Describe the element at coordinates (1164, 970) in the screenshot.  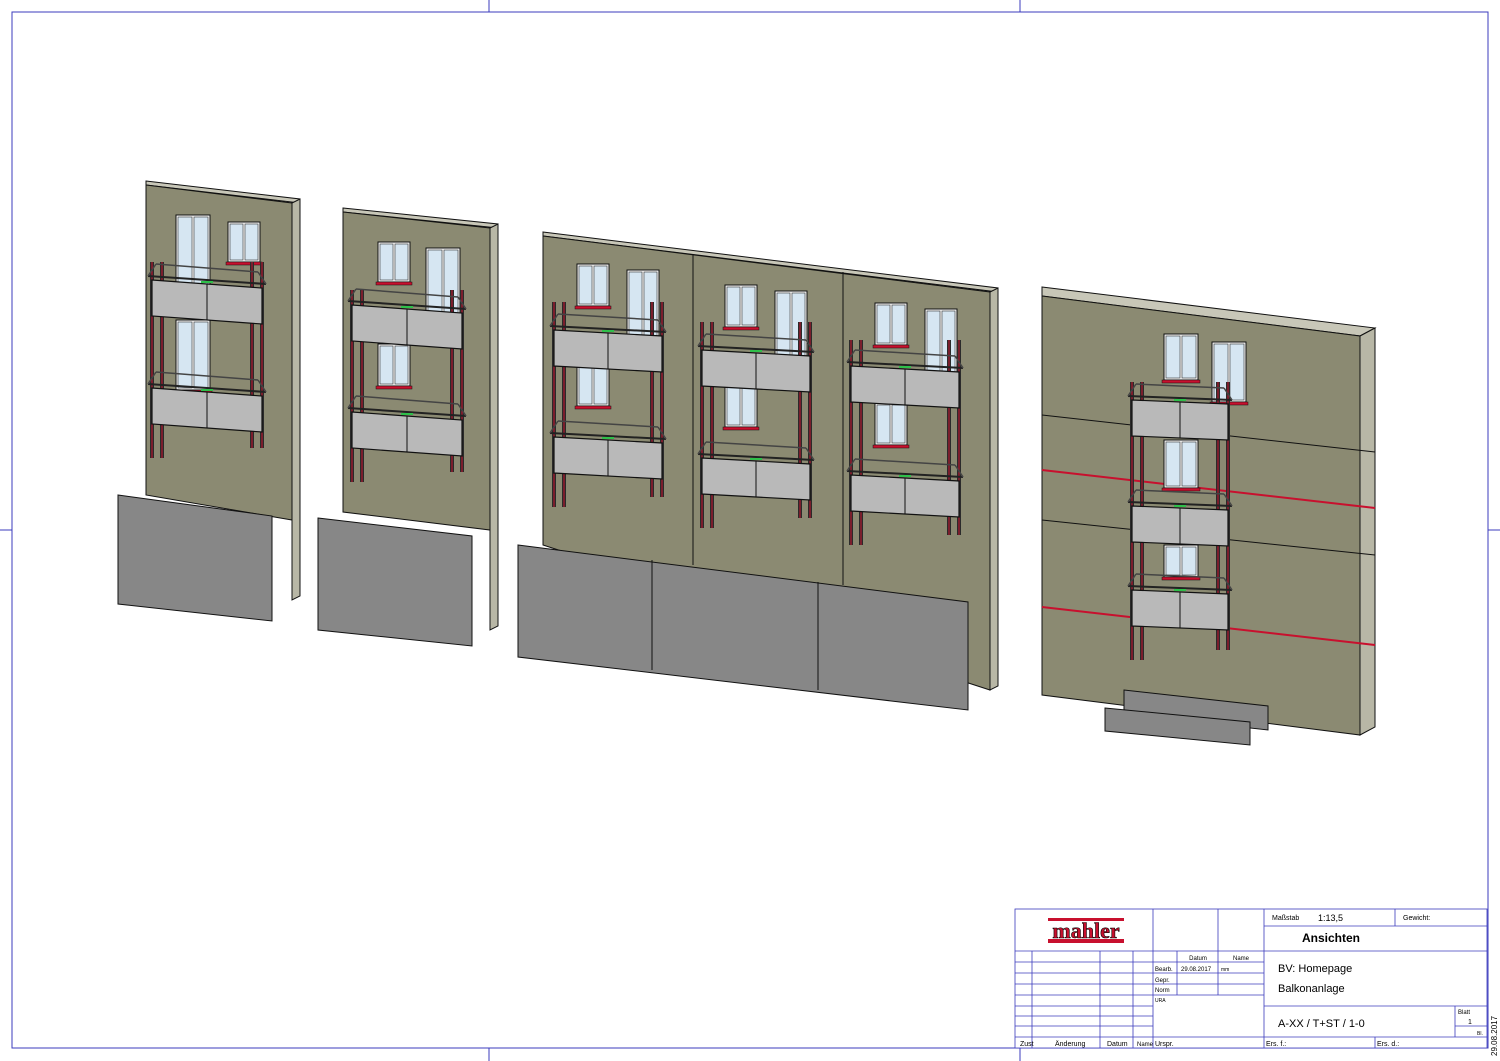
I see `row-bearb: Bearb.` at that location.